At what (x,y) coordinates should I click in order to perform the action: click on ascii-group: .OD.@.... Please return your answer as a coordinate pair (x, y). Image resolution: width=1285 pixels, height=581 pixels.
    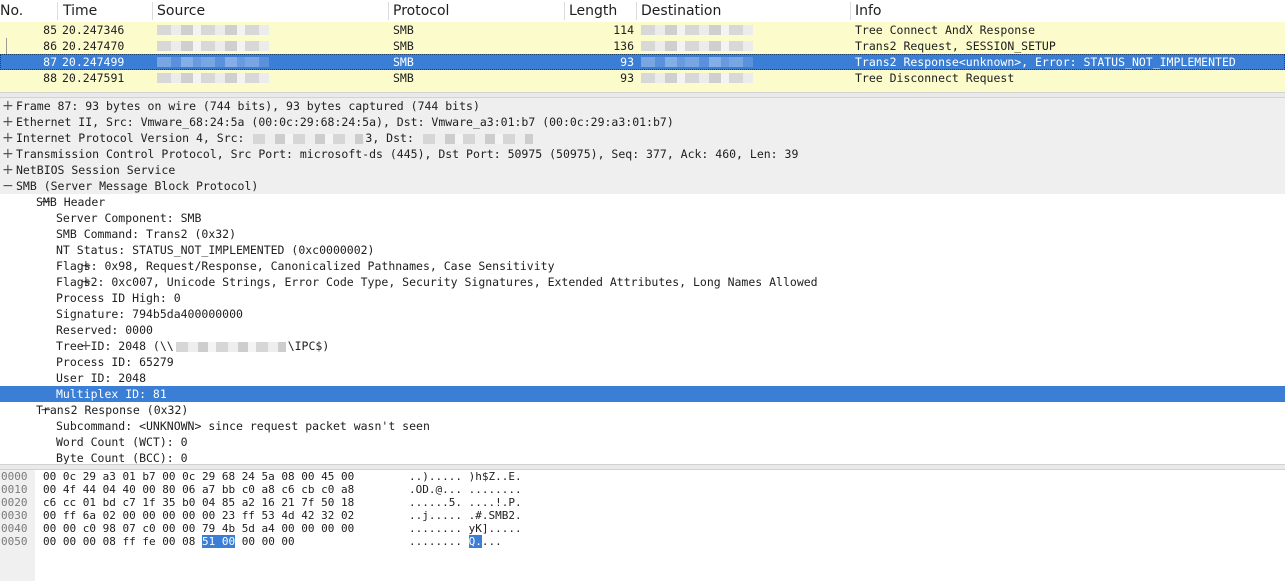
    Looking at the image, I should click on (435, 489).